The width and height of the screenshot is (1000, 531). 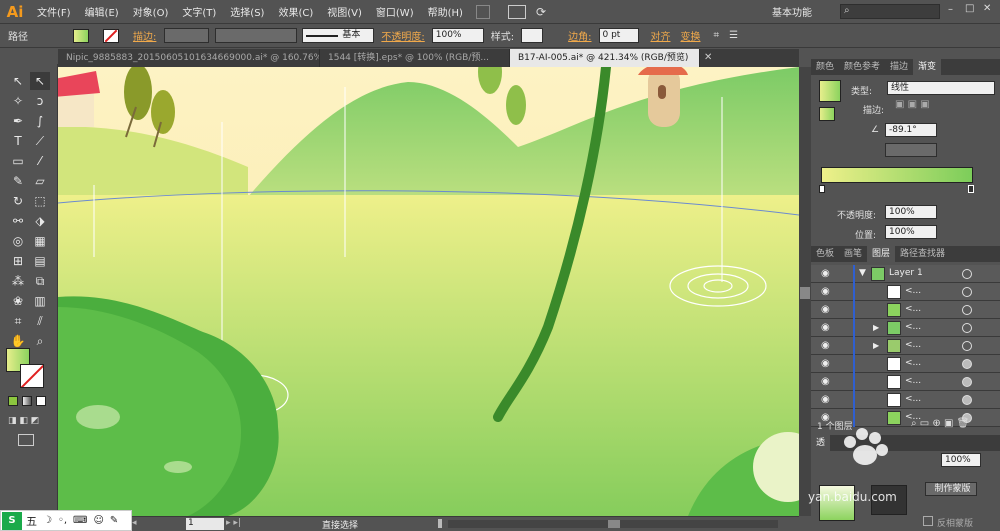 What do you see at coordinates (905, 274) in the screenshot?
I see `layer-row-main: ◉ ▼ Layer 1` at bounding box center [905, 274].